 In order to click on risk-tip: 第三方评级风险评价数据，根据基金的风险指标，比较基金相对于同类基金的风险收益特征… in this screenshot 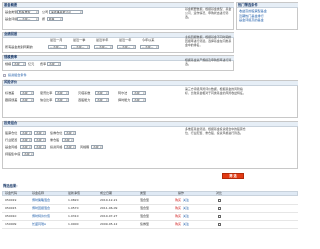, I will do `click(215, 91)`.